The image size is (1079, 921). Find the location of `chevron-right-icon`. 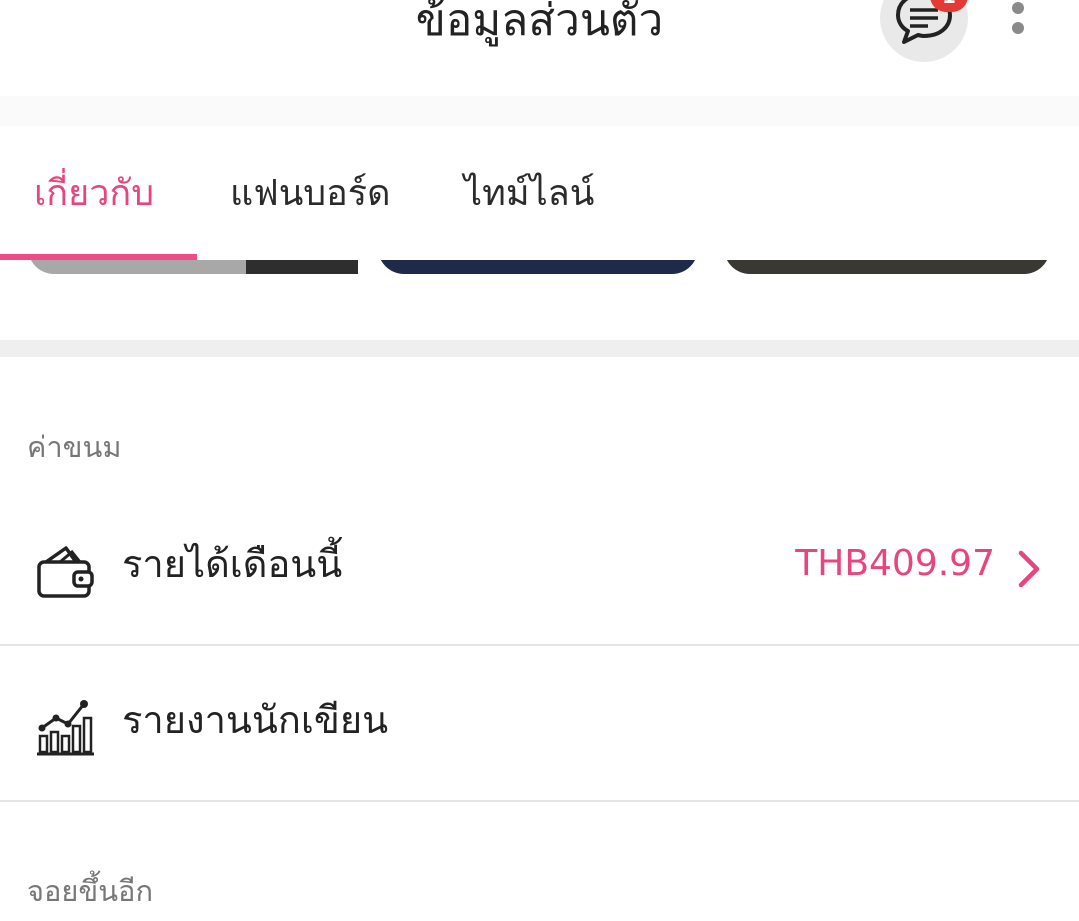

chevron-right-icon is located at coordinates (1029, 571).